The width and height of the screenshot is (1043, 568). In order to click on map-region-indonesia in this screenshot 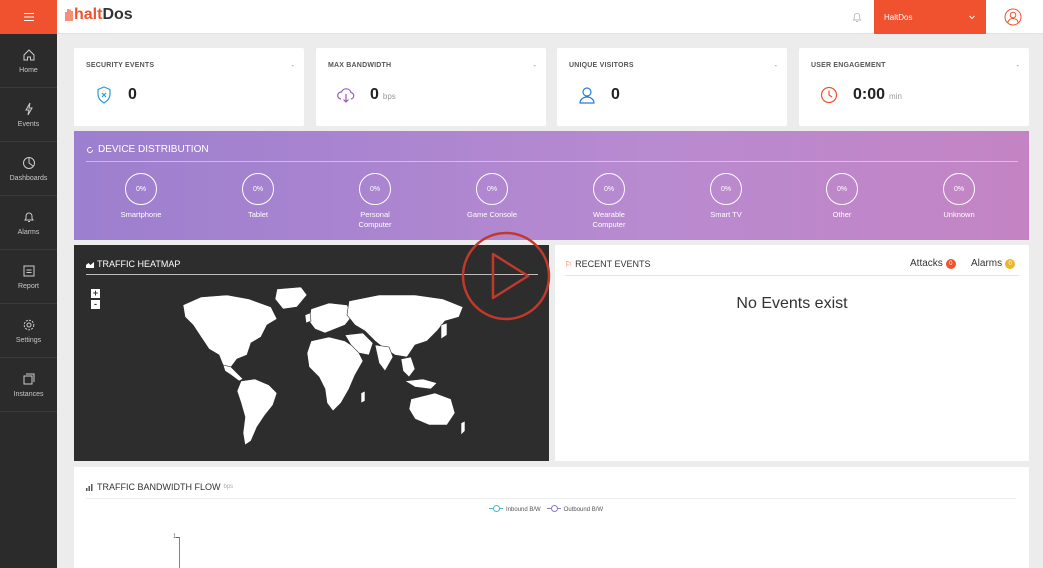, I will do `click(421, 384)`.